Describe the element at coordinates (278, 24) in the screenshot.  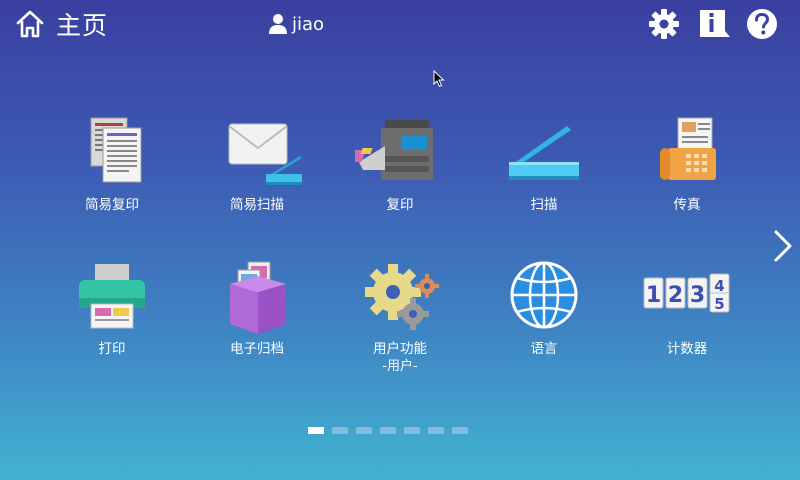
I see `user-icon` at that location.